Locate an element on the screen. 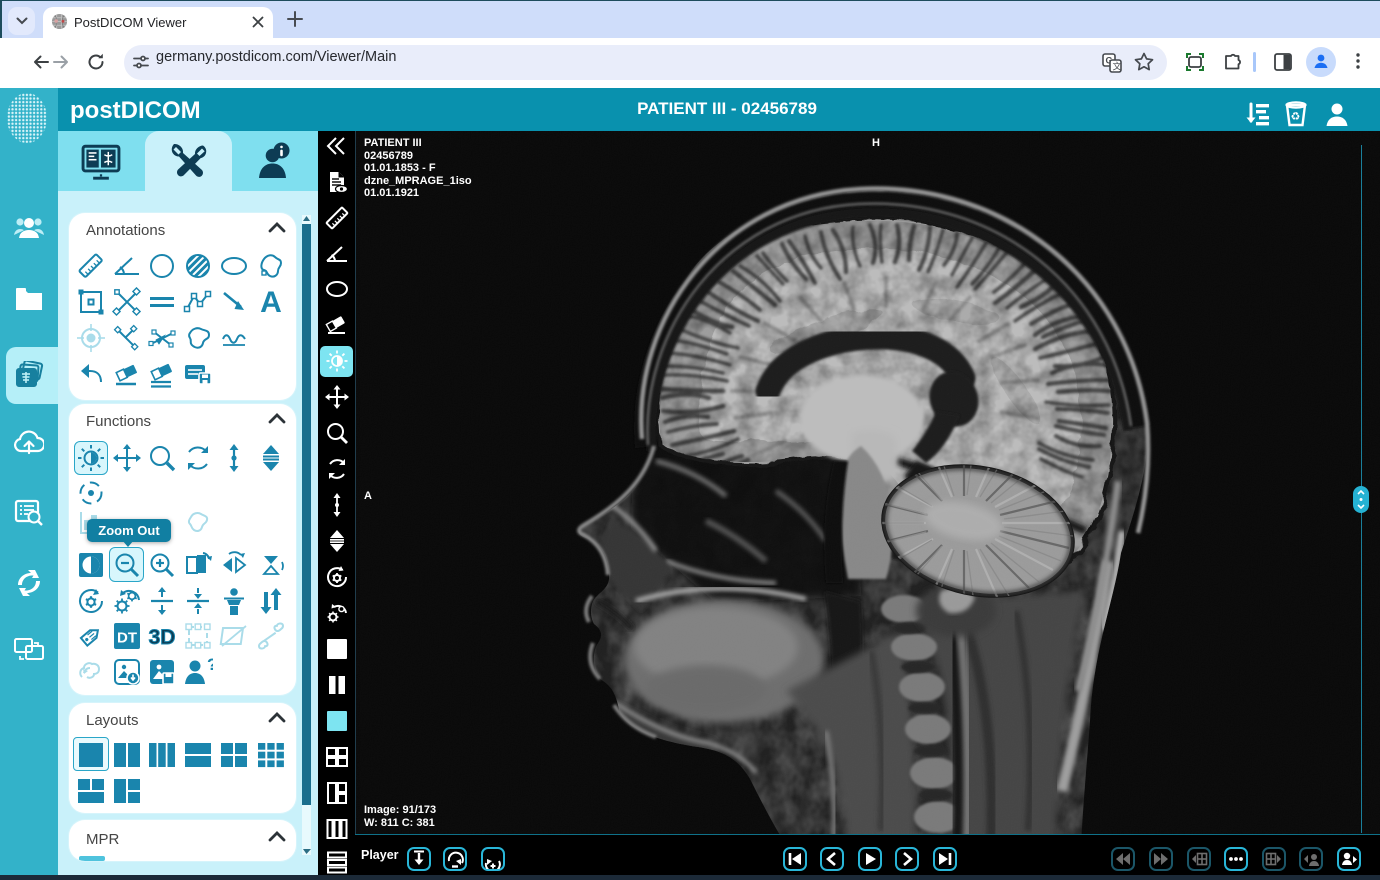  svg-text: 文 is located at coordinates (1117, 66).